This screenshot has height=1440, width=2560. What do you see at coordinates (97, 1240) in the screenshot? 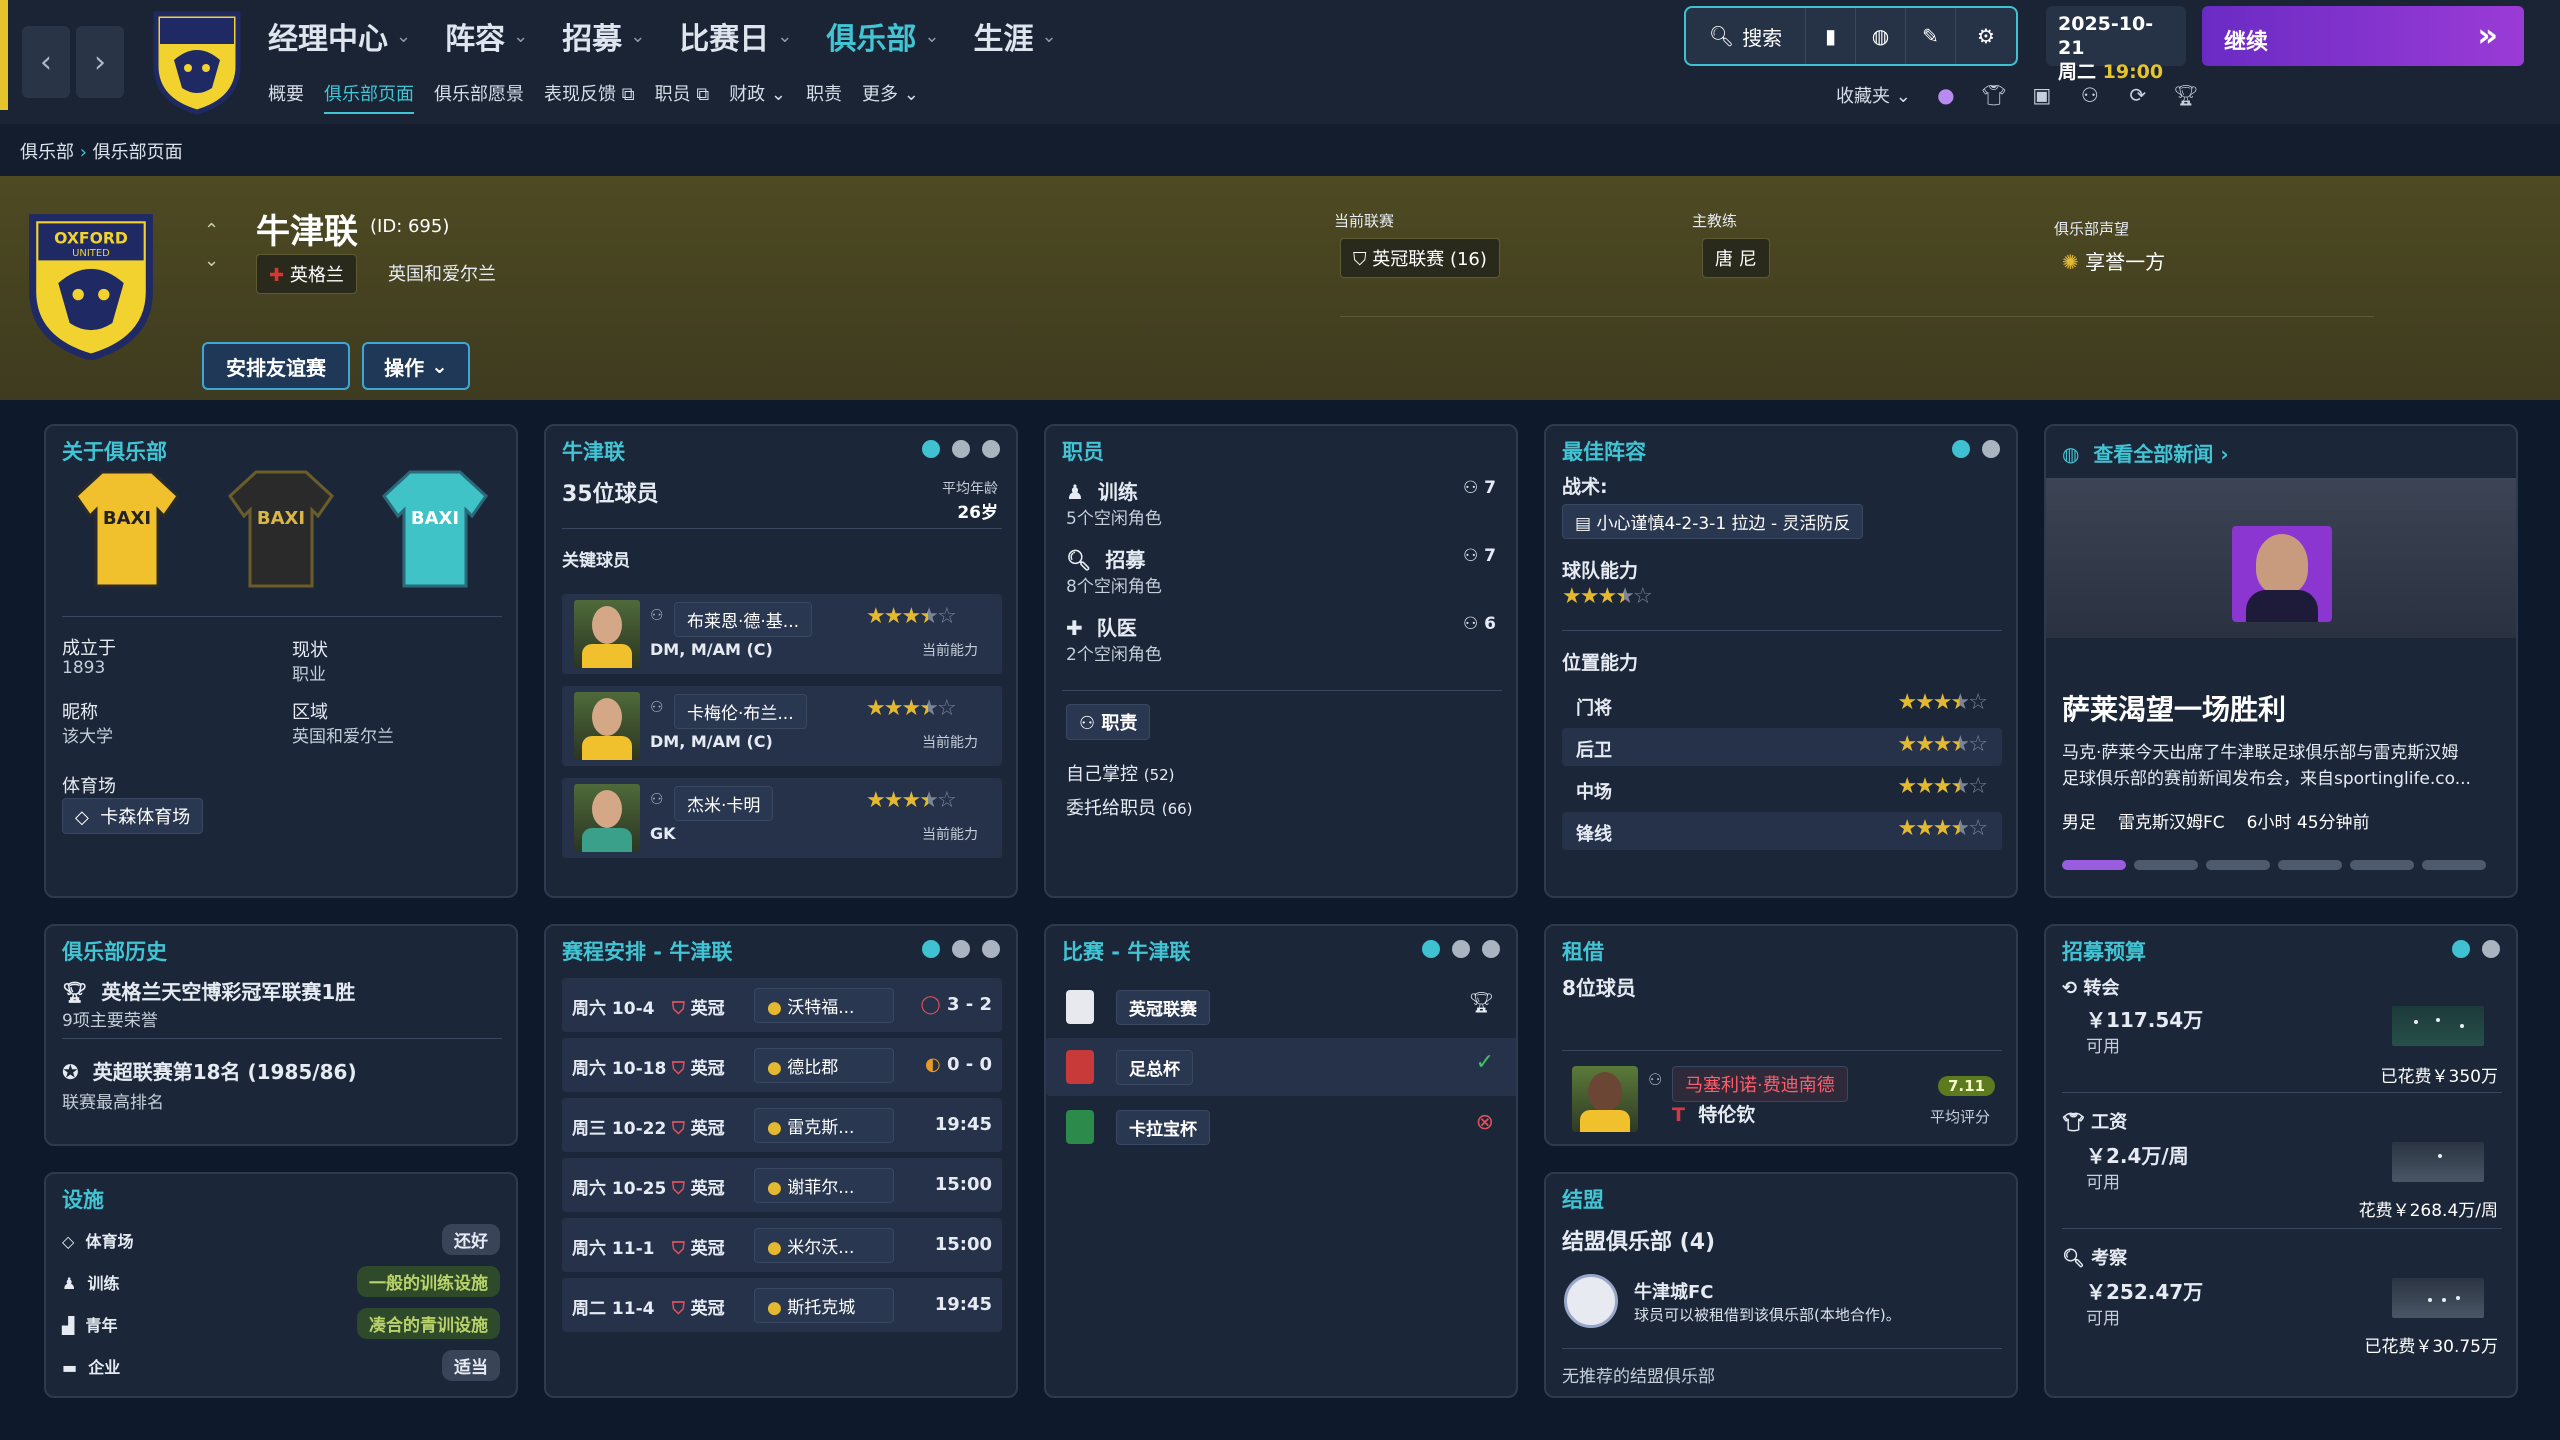
I see `facility-row: ◇ 体育场` at bounding box center [97, 1240].